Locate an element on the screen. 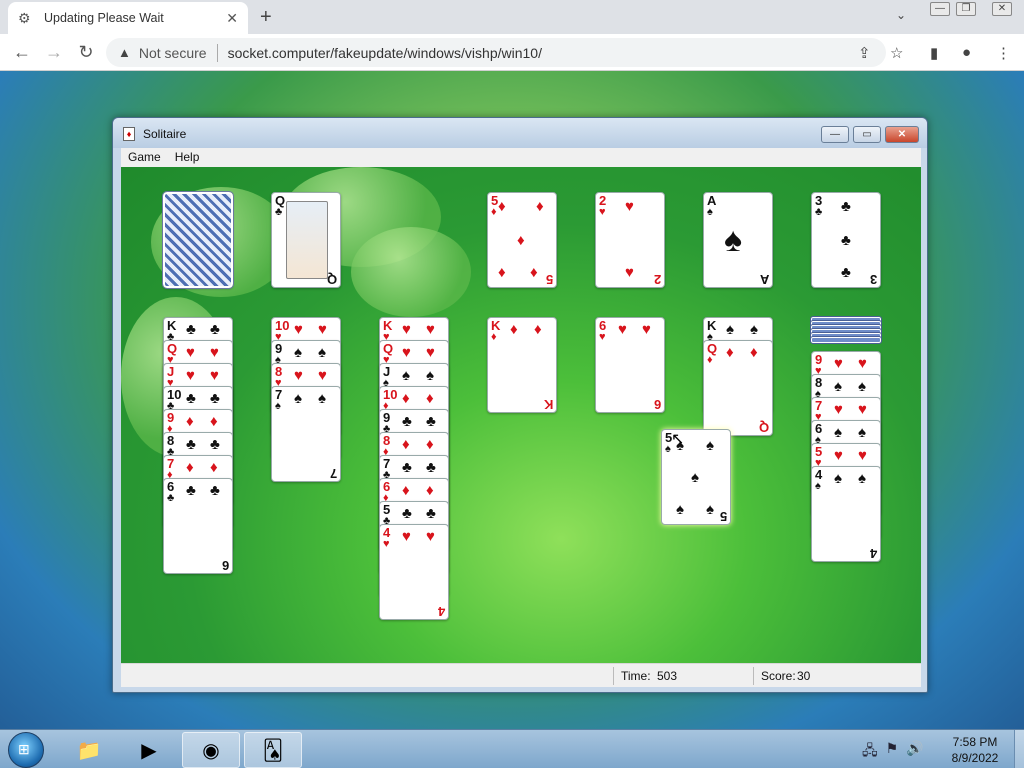  bookmark-star-icon: ☆ is located at coordinates (896, 53).